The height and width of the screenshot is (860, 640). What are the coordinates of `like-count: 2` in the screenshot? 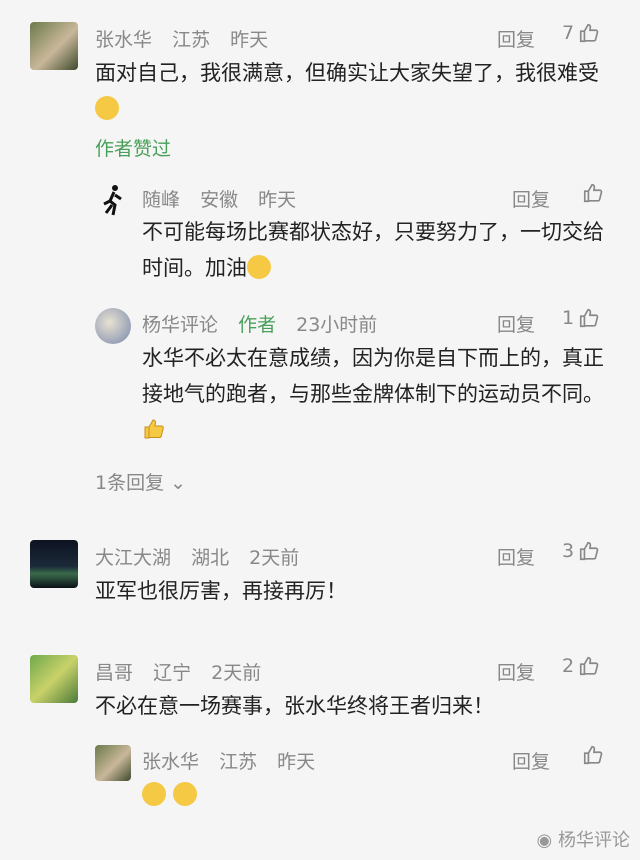 It's located at (568, 666).